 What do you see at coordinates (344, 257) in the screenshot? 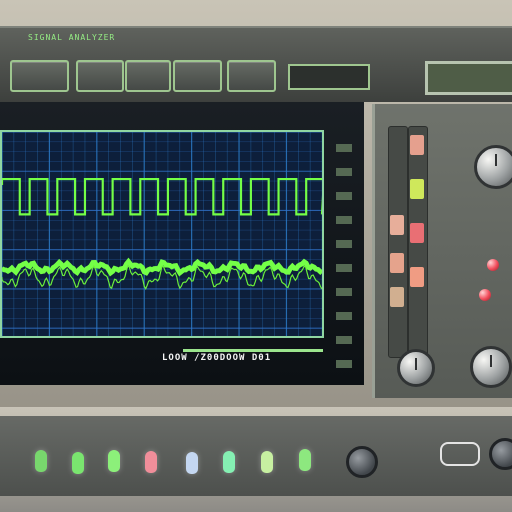
I see `side-rail` at bounding box center [344, 257].